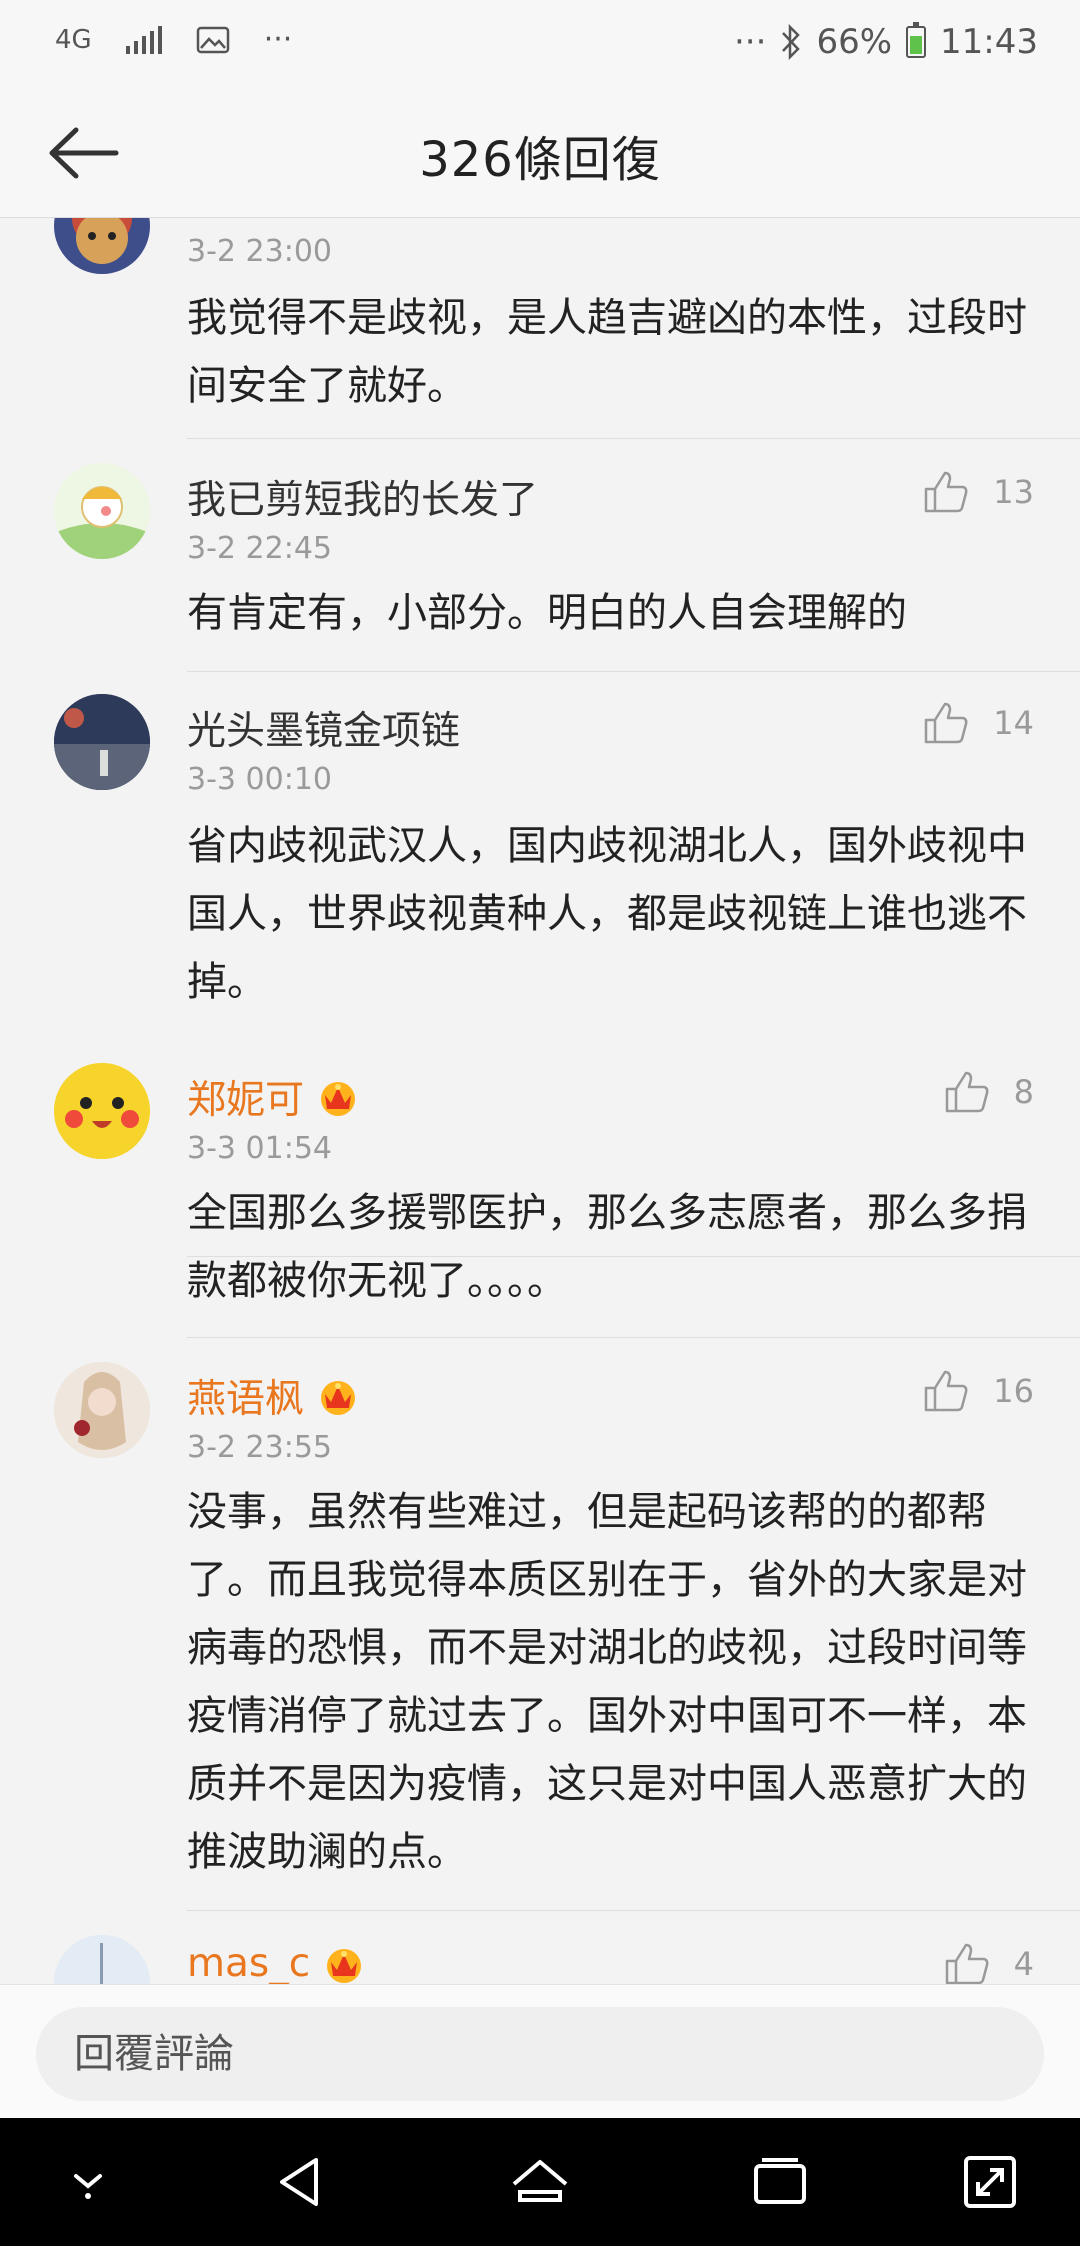  I want to click on like-count: 8, so click(1023, 1092).